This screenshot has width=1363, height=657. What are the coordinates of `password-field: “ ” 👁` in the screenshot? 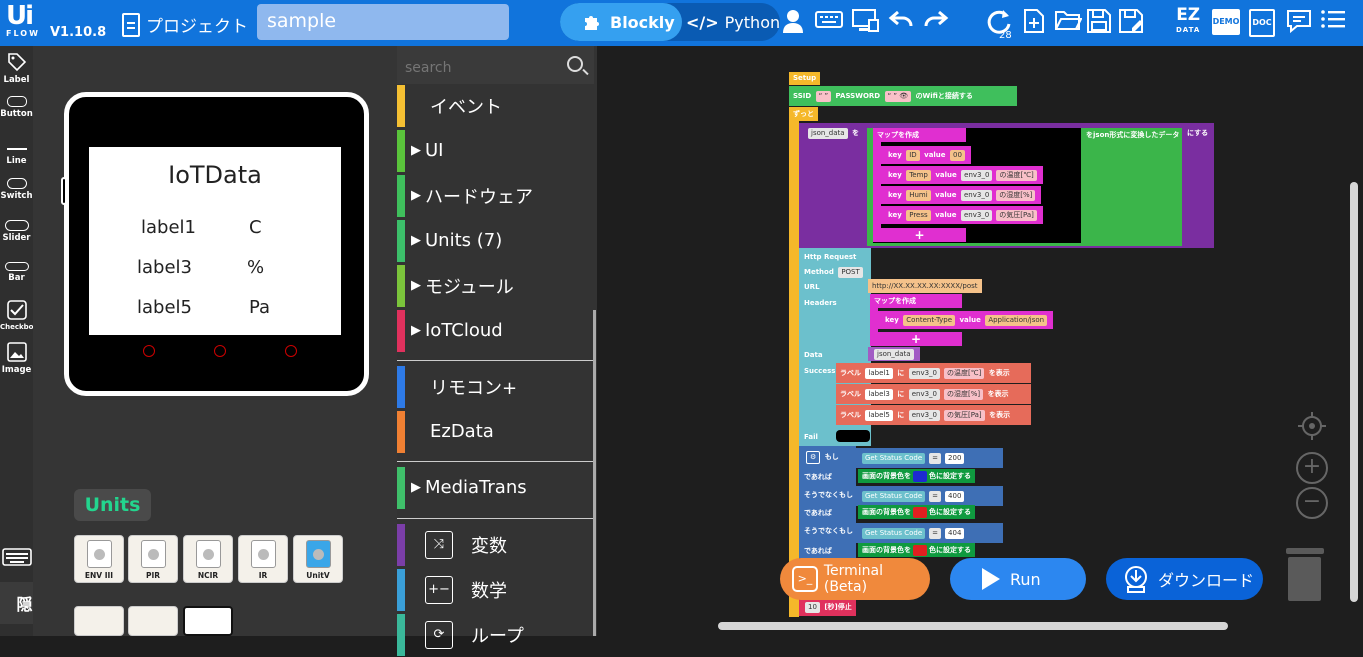 It's located at (898, 96).